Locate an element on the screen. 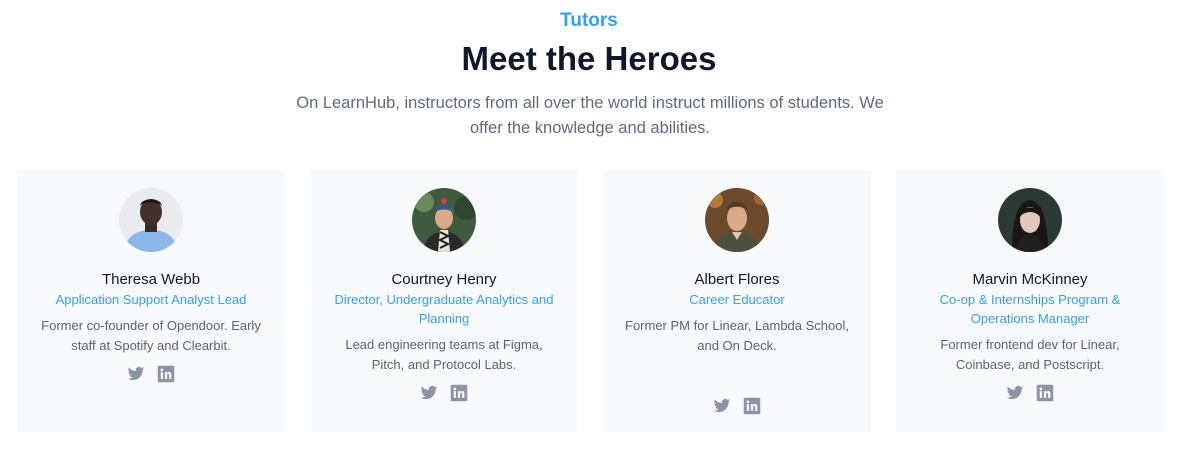  section-eyebrow: Tutors is located at coordinates (589, 20).